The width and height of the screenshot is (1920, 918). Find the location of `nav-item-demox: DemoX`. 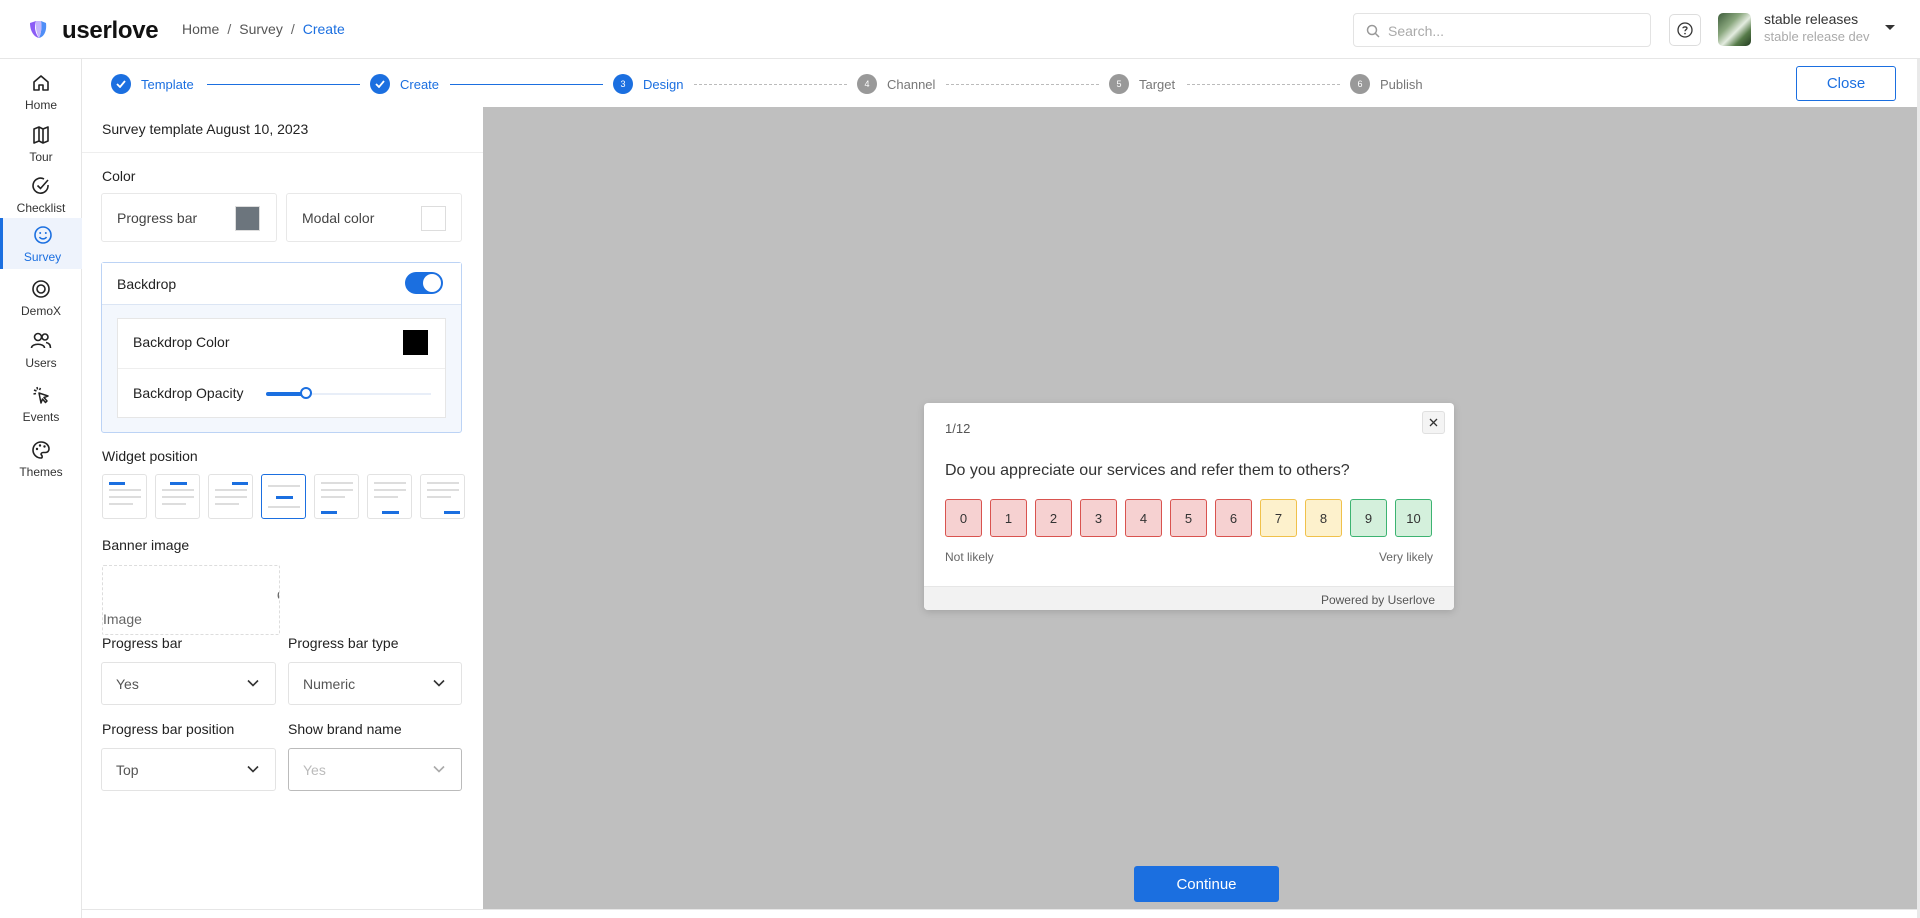

nav-item-demox: DemoX is located at coordinates (41, 297).